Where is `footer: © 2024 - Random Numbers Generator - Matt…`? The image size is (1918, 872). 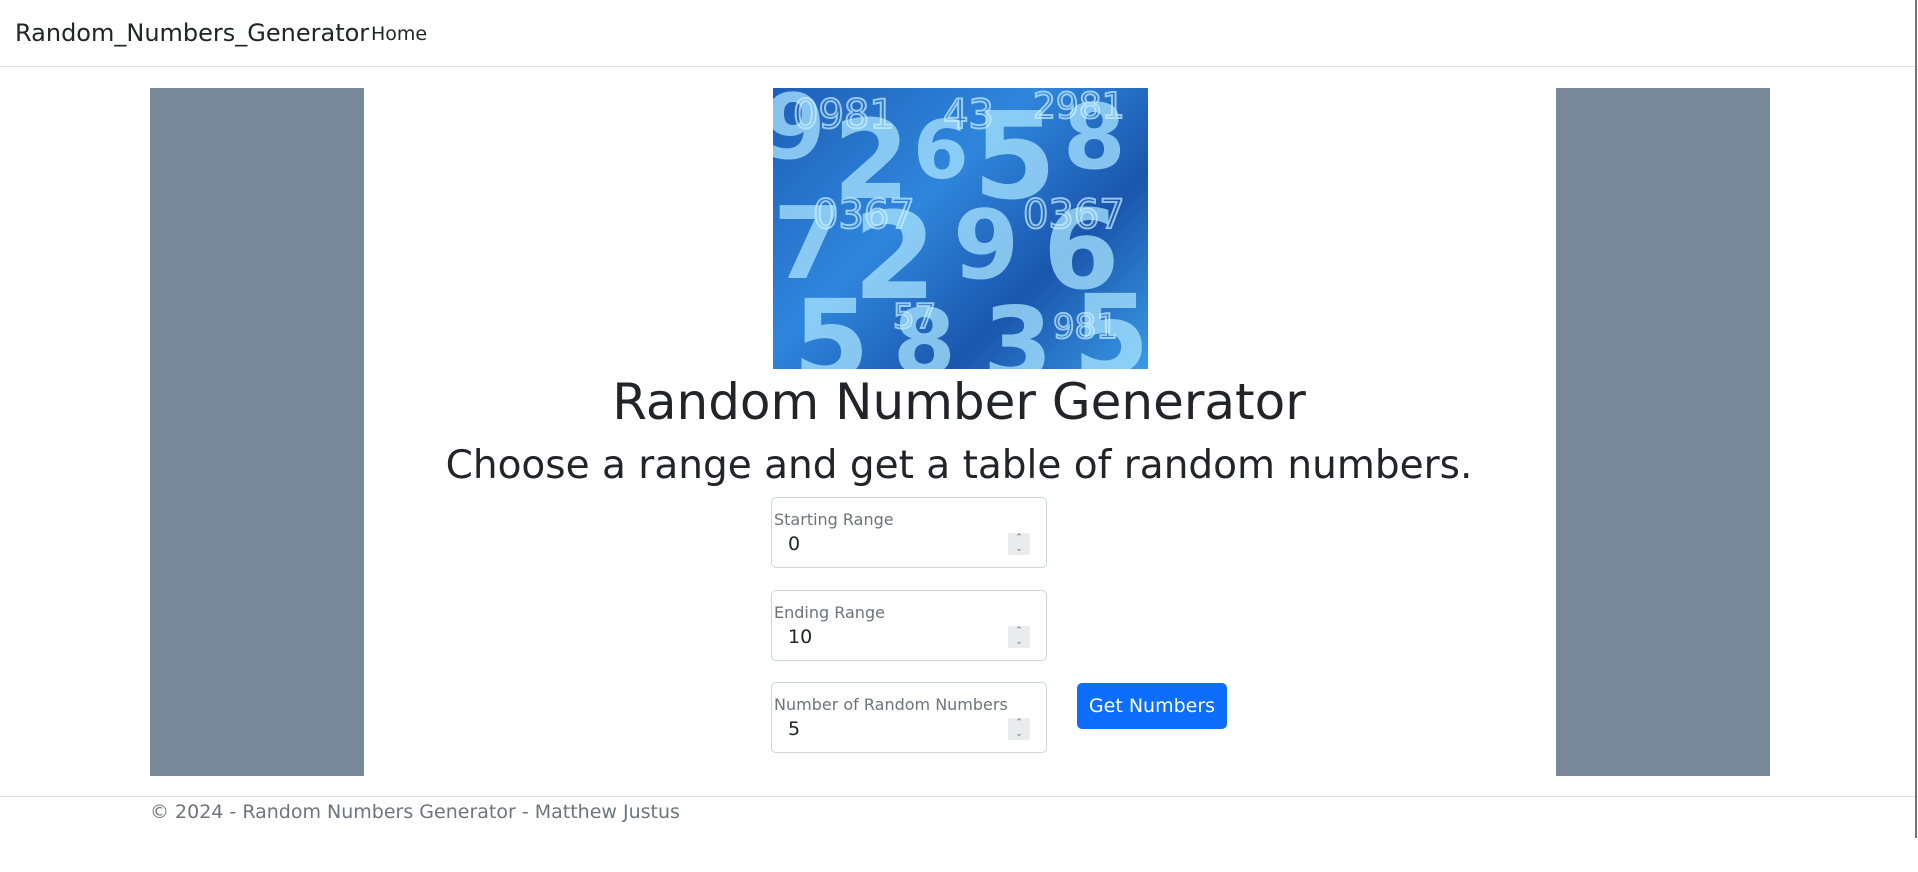 footer: © 2024 - Random Numbers Generator - Matt… is located at coordinates (957, 834).